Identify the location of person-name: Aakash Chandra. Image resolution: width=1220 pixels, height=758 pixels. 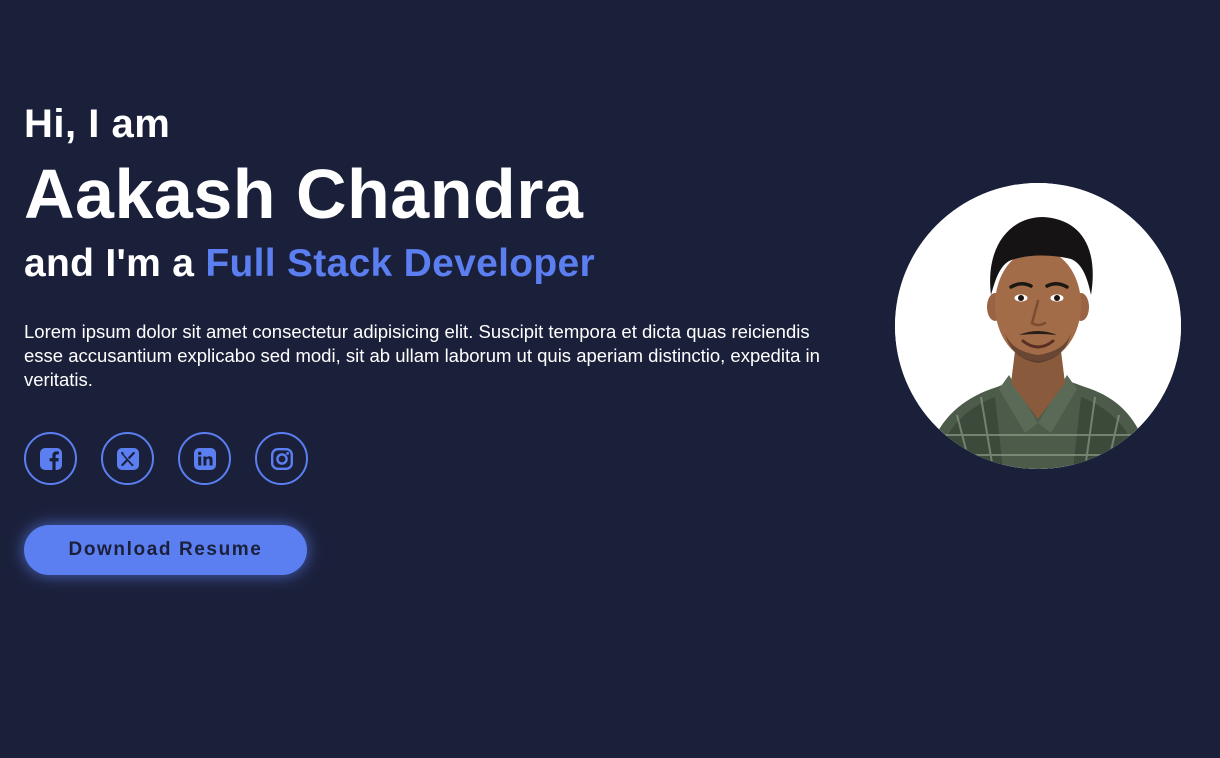
(304, 194).